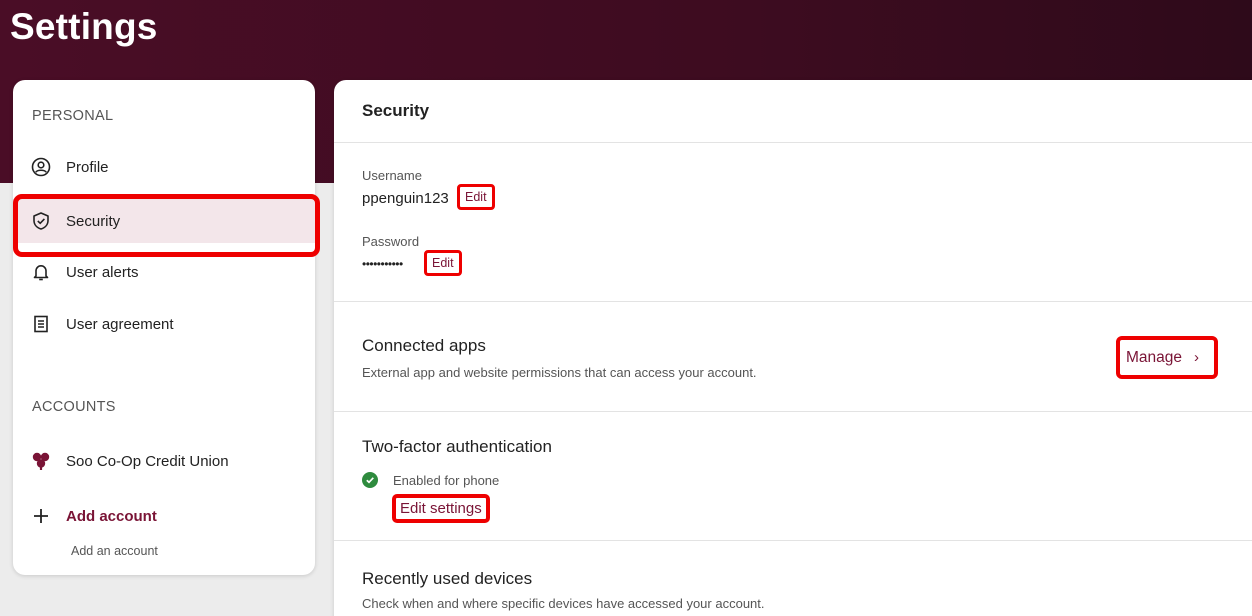 Image resolution: width=1252 pixels, height=616 pixels. What do you see at coordinates (41, 221) in the screenshot?
I see `shield-icon` at bounding box center [41, 221].